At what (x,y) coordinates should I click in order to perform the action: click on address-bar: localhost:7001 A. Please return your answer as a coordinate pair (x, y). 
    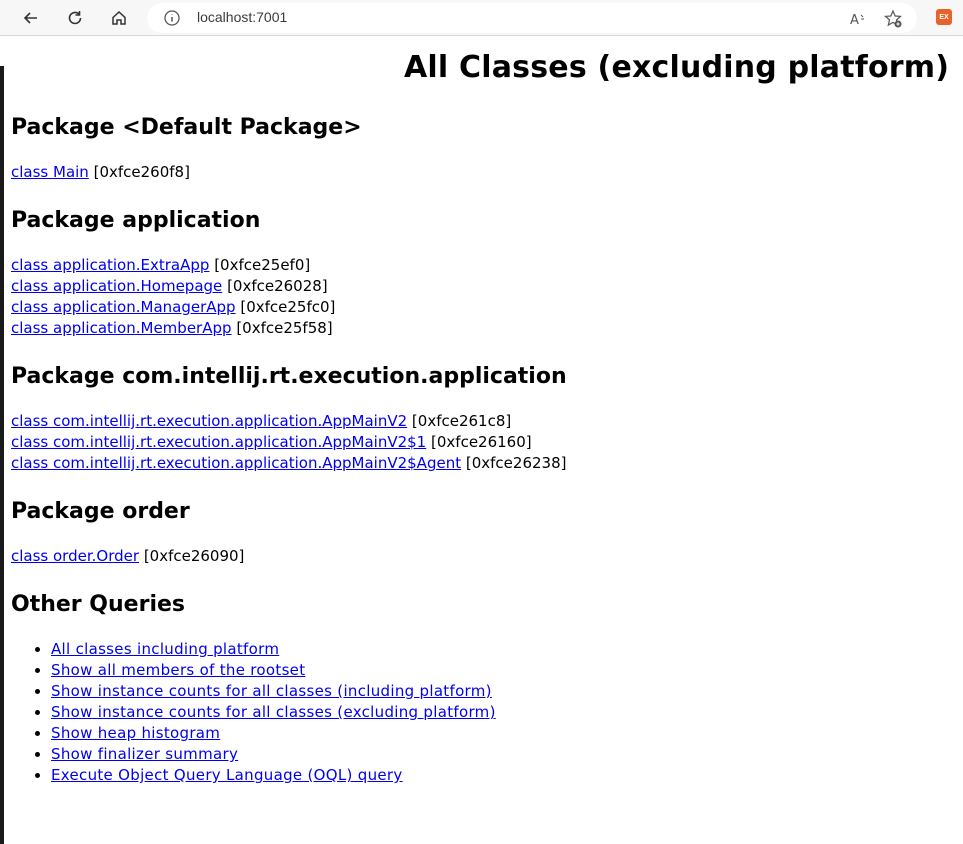
    Looking at the image, I should click on (532, 18).